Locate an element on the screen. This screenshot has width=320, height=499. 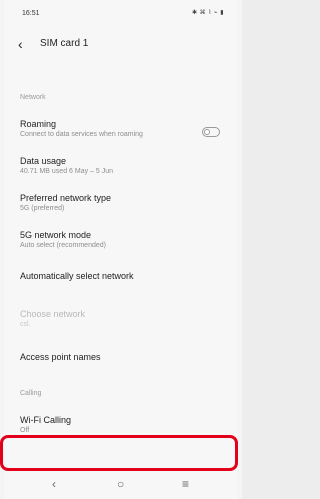
status-icons: ✱ ⌘ ⌇ ⌁ ▮ is located at coordinates (207, 13).